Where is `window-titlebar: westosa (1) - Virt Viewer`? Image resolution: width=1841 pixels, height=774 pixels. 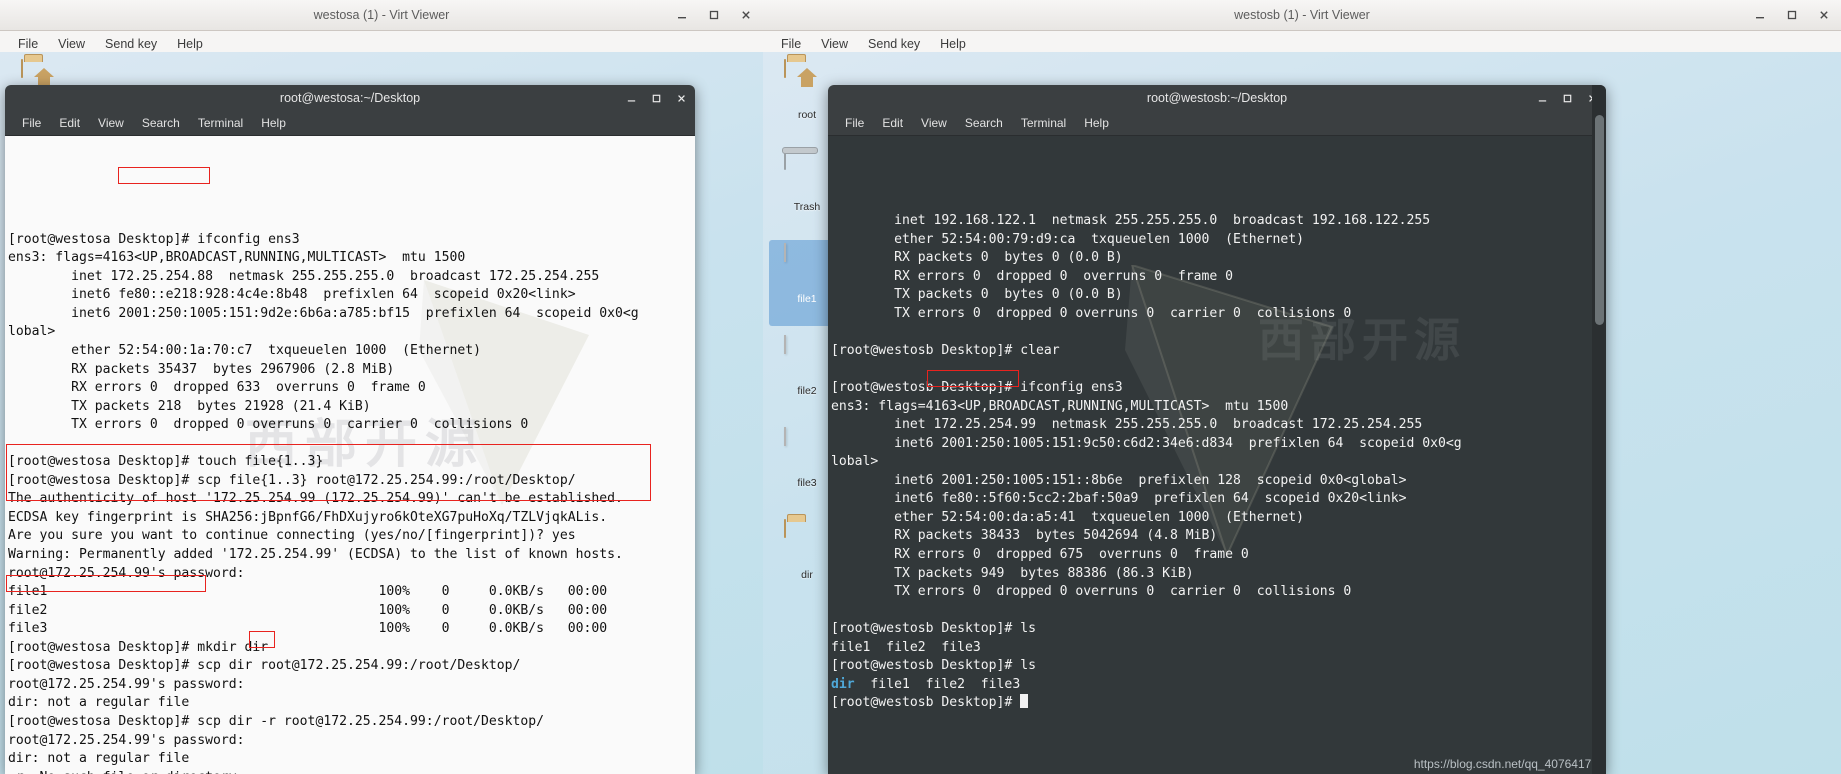 window-titlebar: westosa (1) - Virt Viewer is located at coordinates (381, 15).